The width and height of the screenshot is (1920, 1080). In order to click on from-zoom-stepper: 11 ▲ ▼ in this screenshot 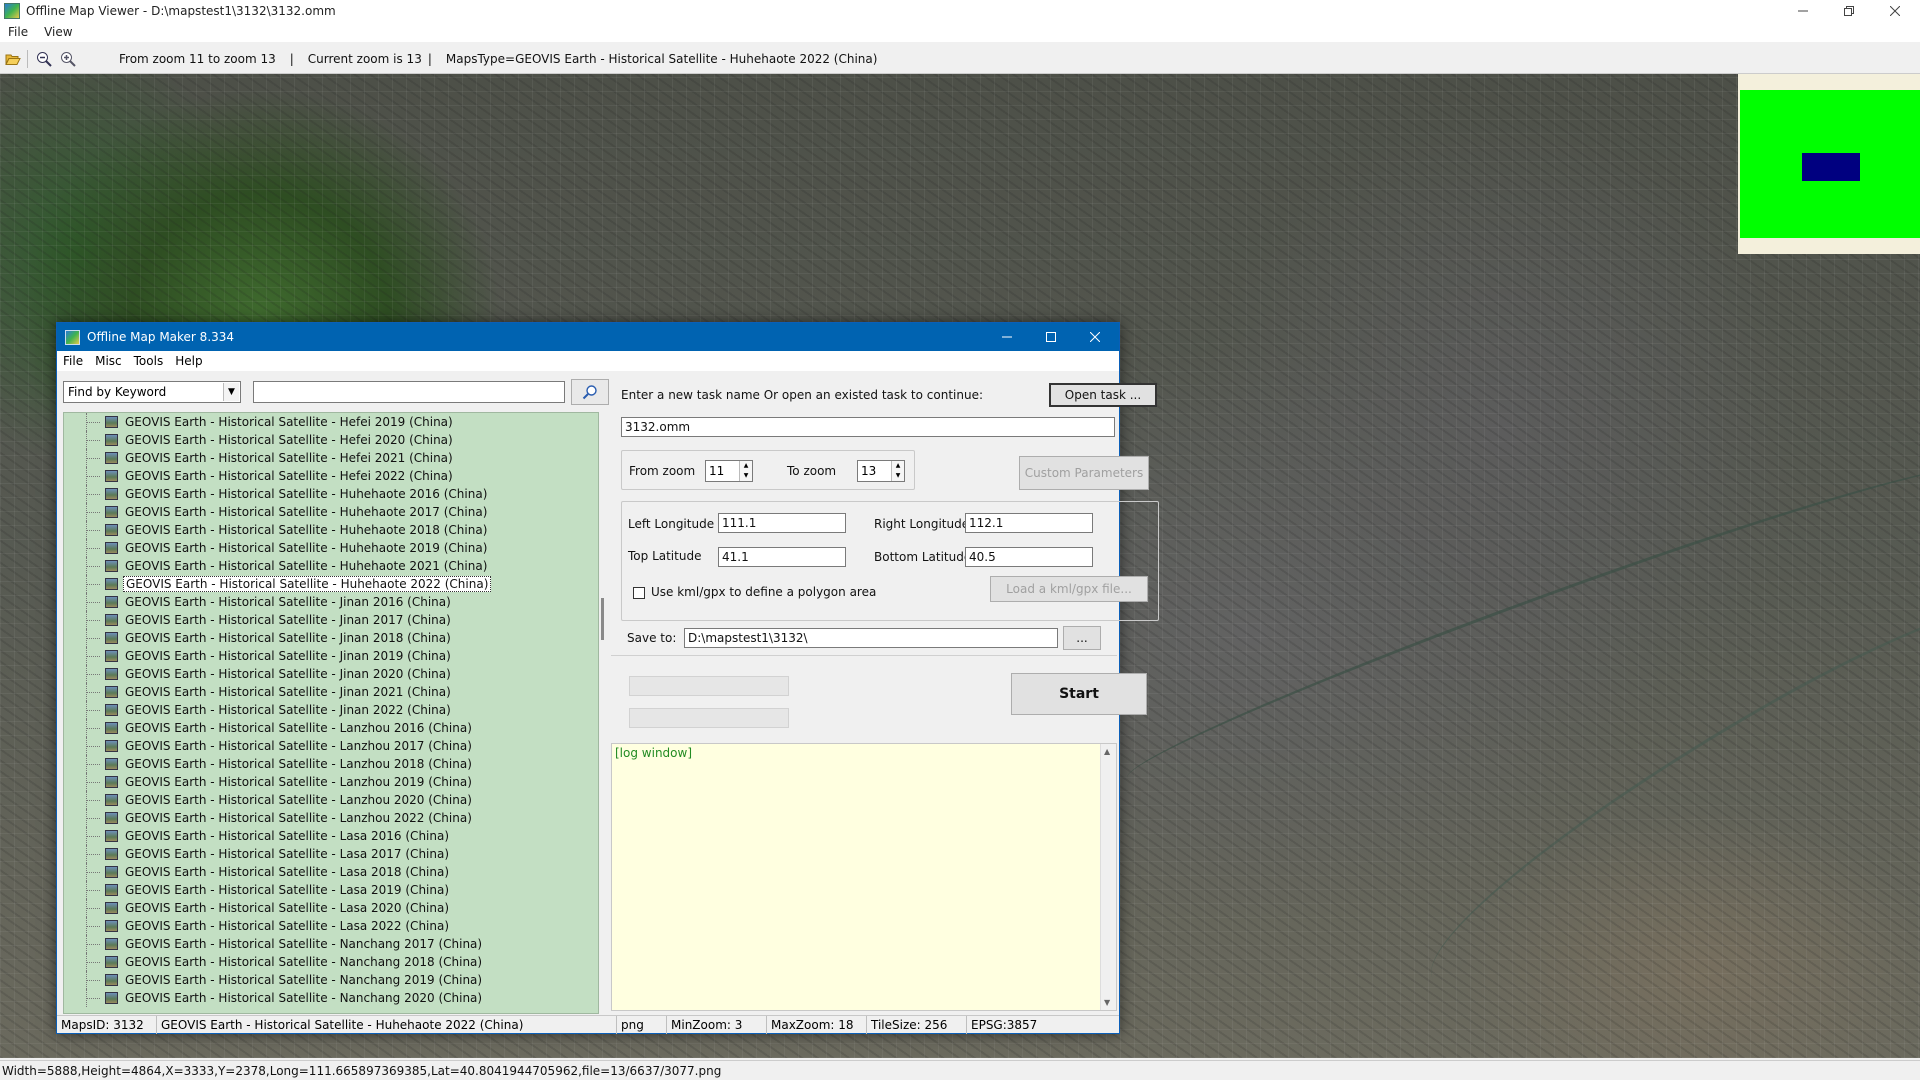, I will do `click(729, 471)`.